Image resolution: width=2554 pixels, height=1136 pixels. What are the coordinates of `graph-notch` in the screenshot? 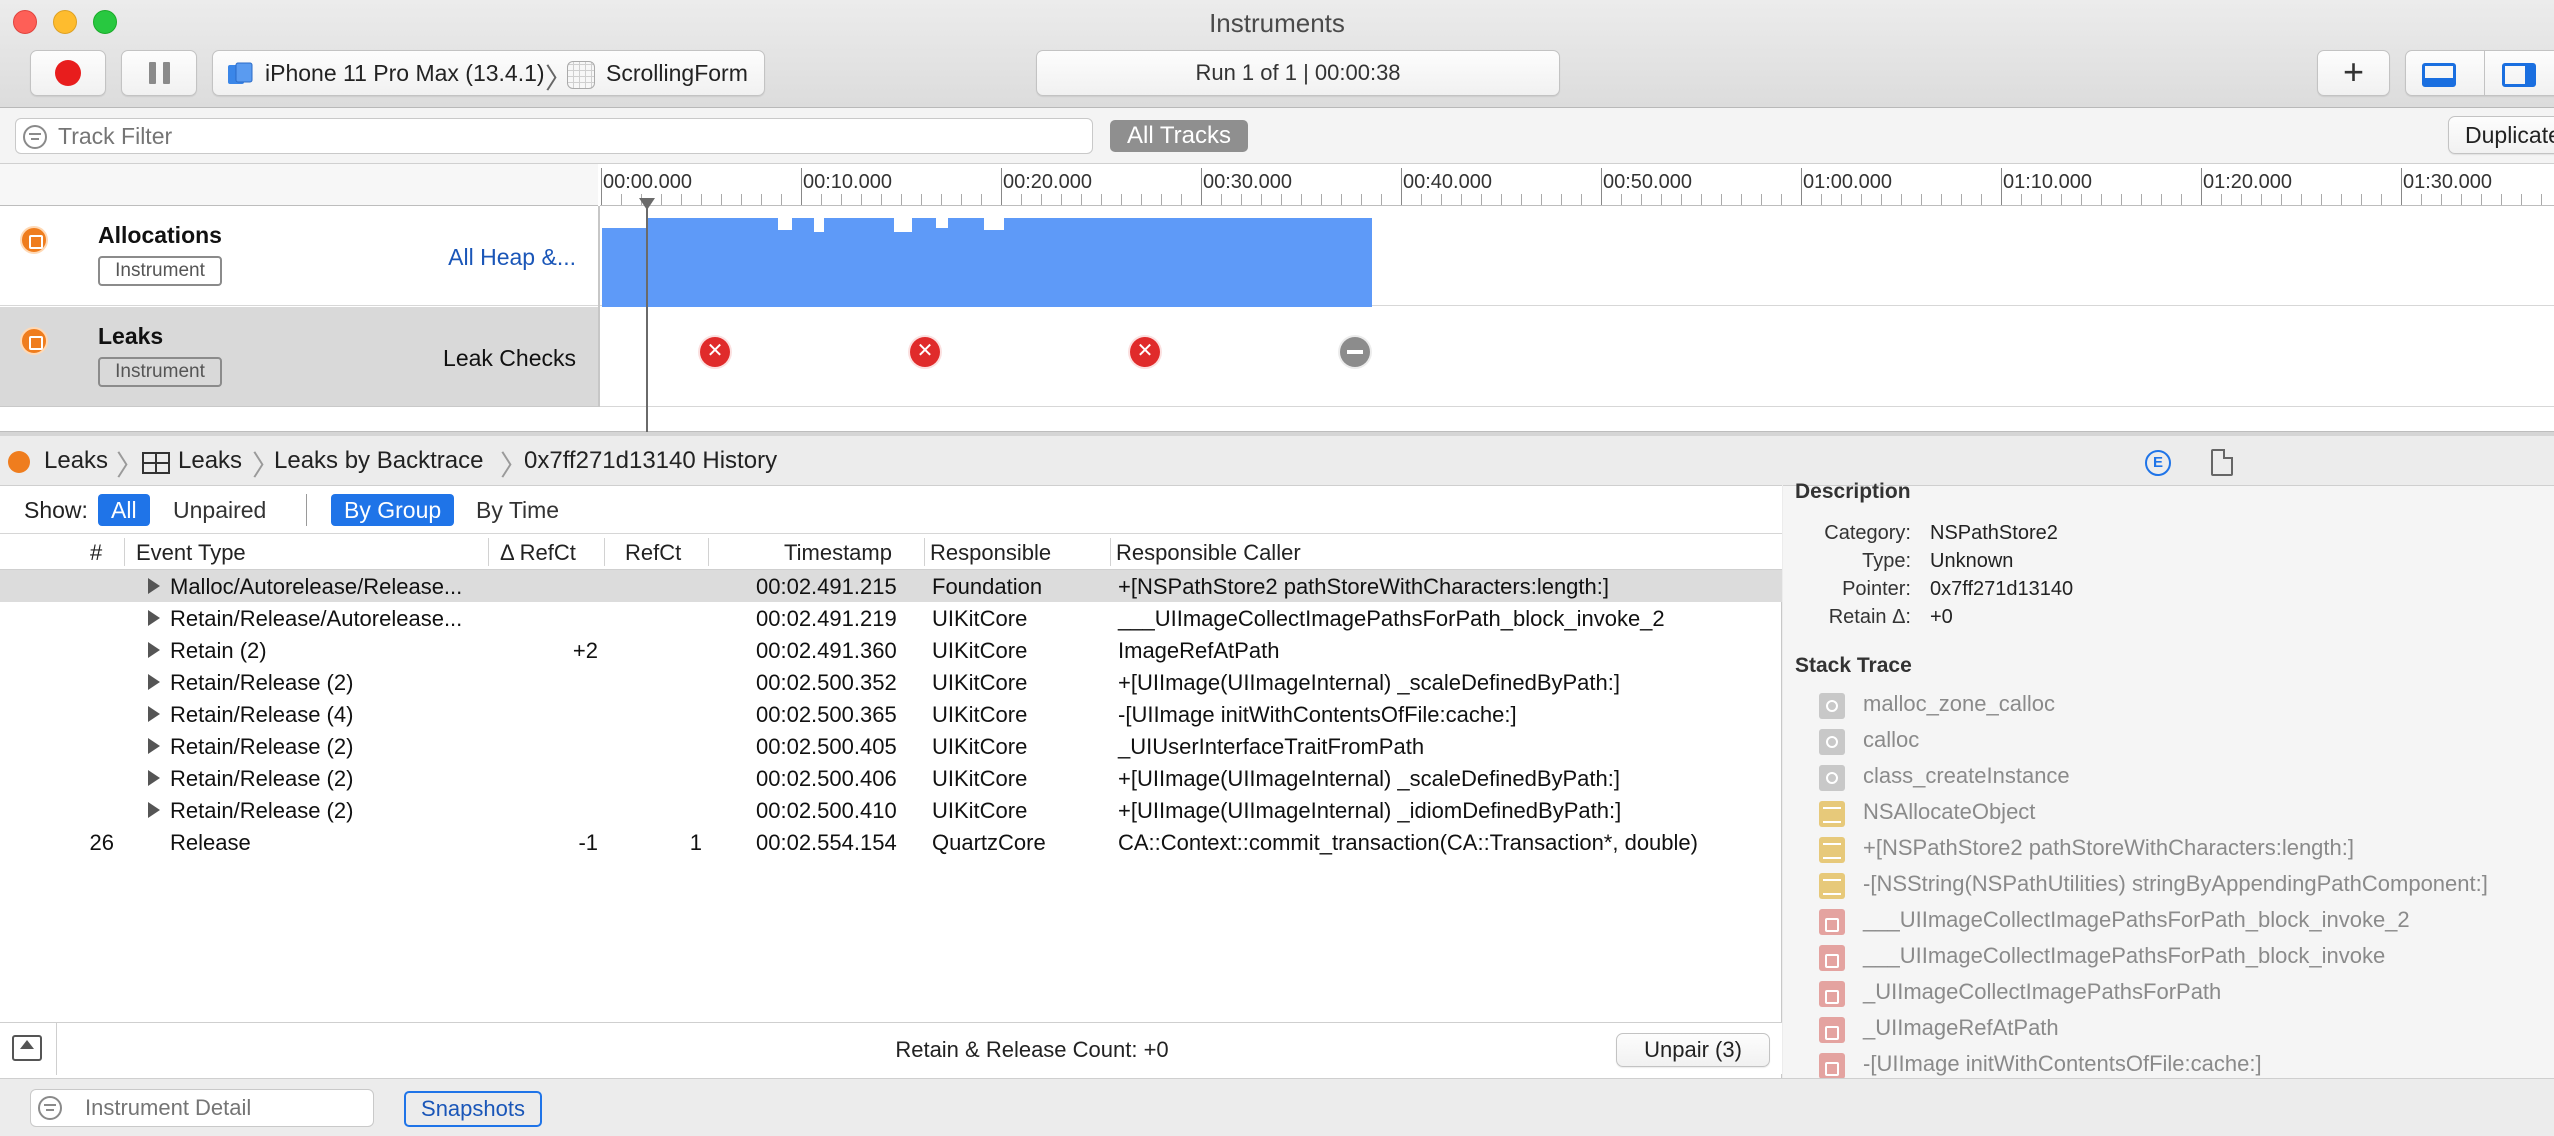 It's located at (903, 225).